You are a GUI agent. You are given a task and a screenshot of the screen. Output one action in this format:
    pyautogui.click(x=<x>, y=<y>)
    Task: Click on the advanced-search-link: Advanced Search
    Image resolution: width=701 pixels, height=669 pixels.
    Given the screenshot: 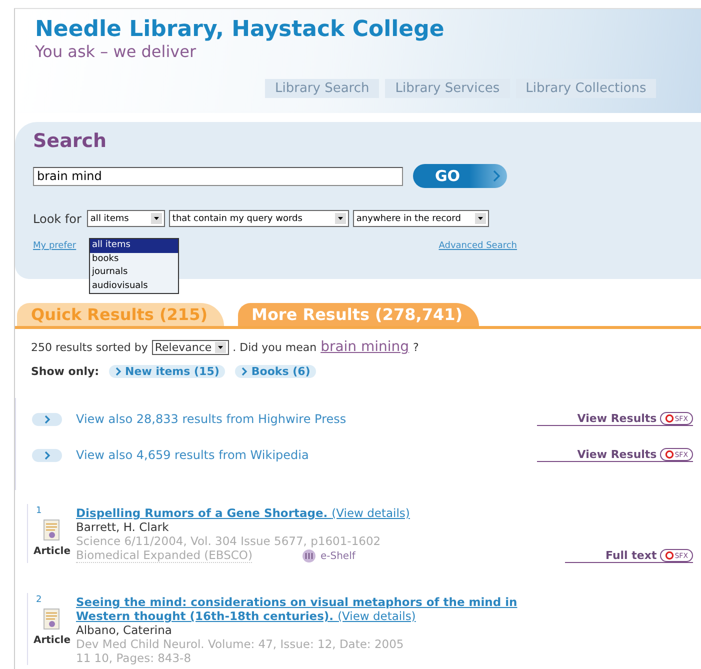 What is the action you would take?
    pyautogui.click(x=477, y=246)
    